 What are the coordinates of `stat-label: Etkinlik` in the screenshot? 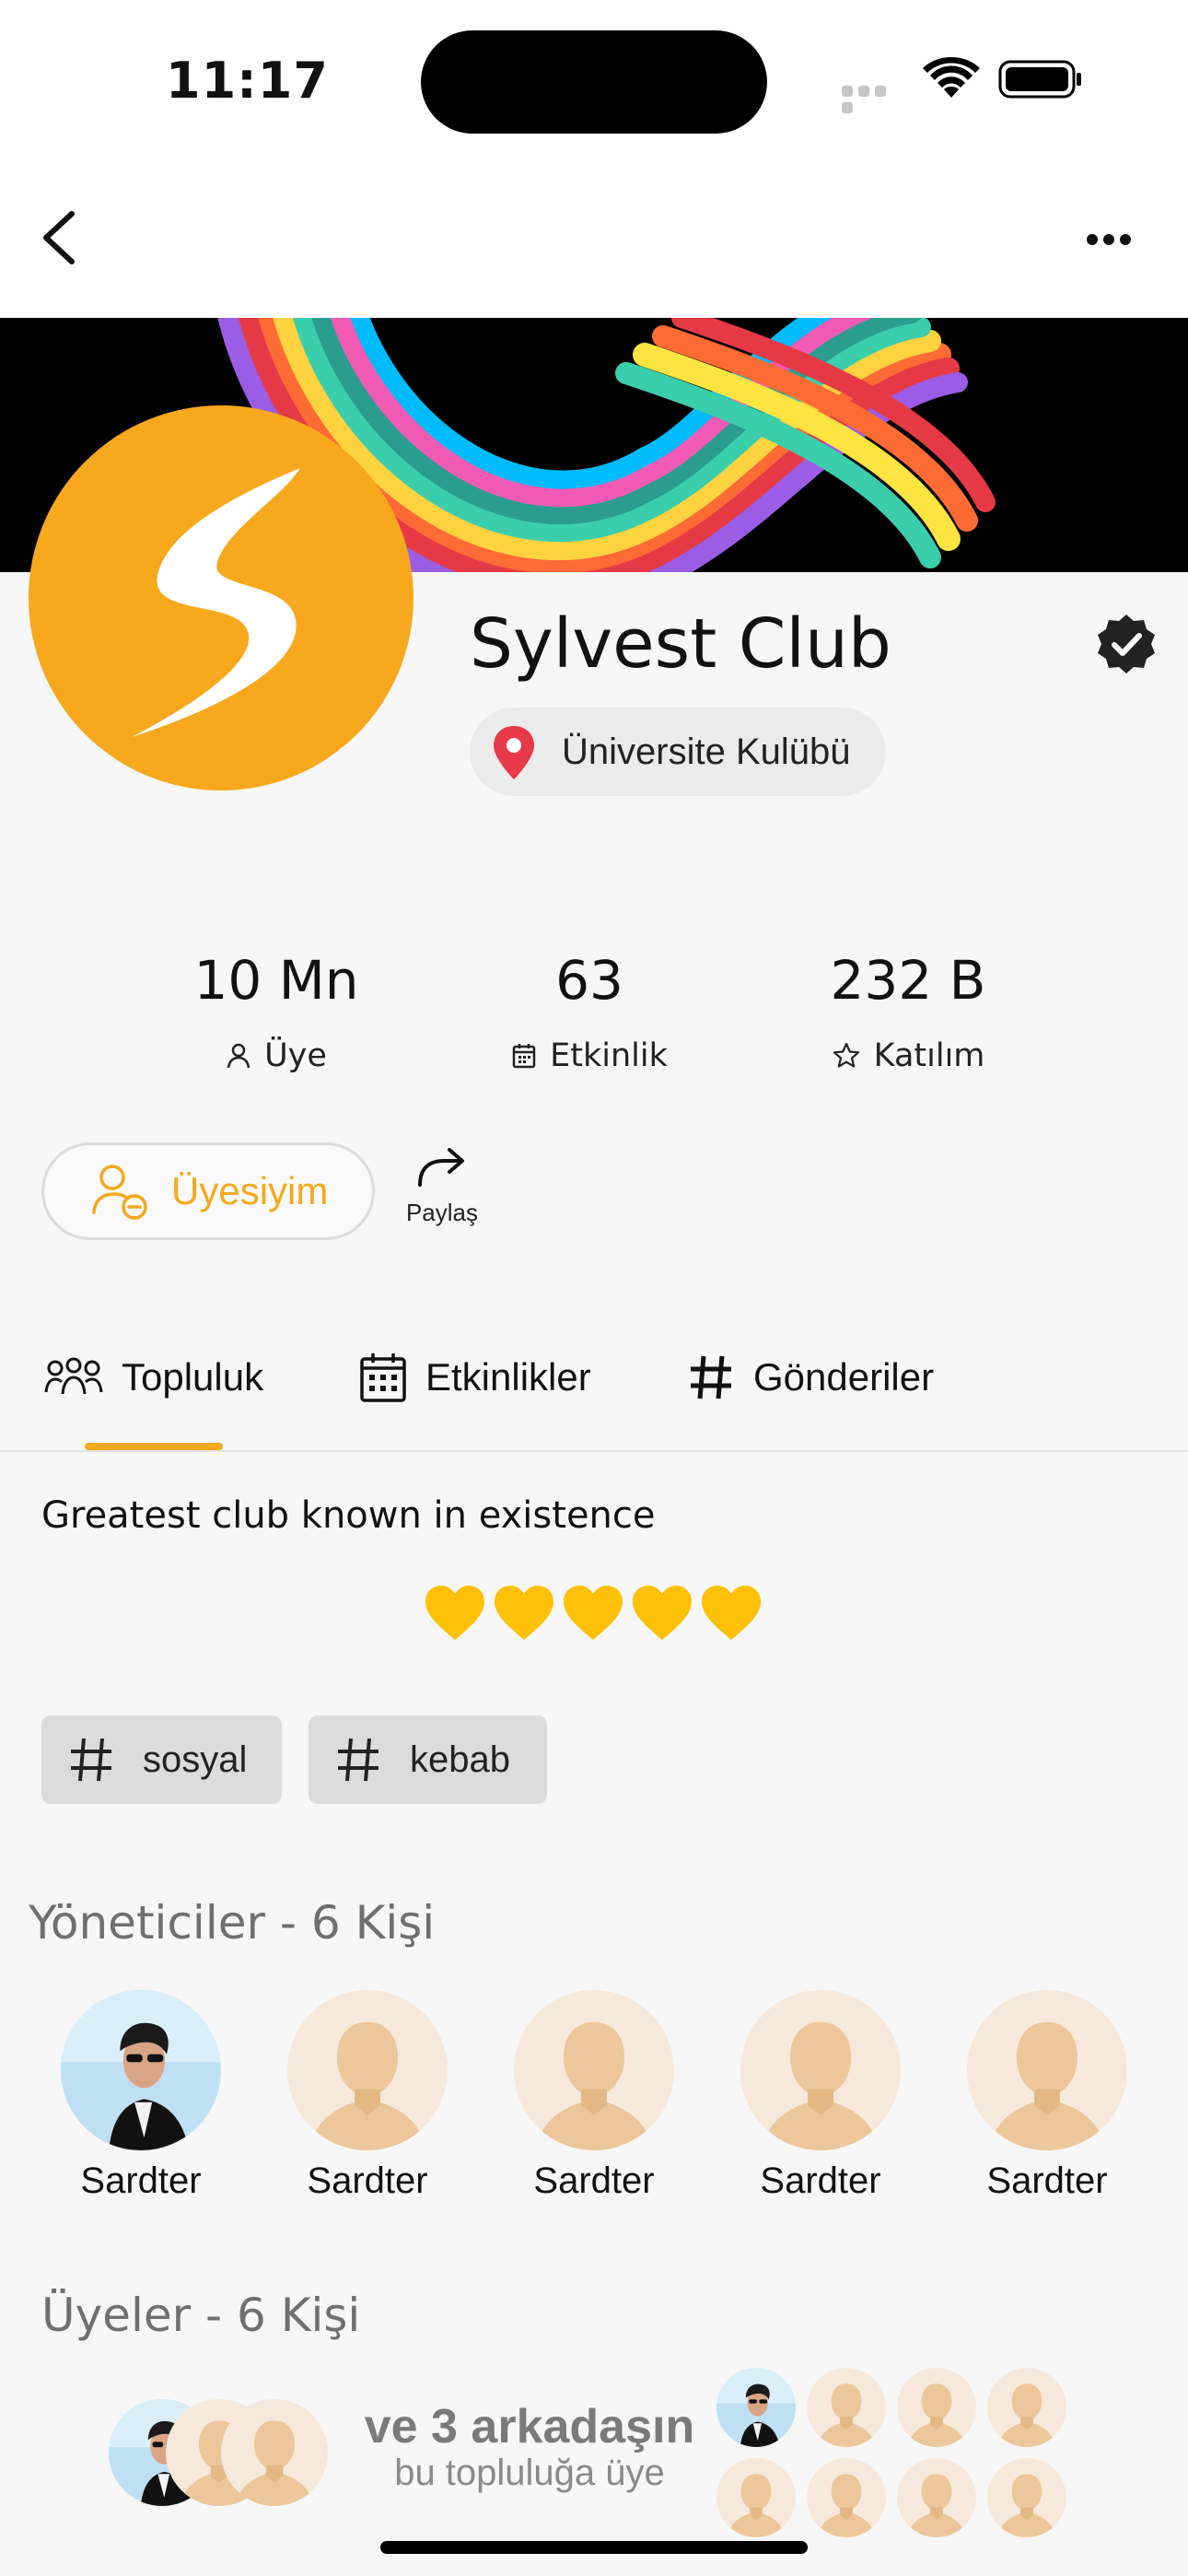 It's located at (609, 1055).